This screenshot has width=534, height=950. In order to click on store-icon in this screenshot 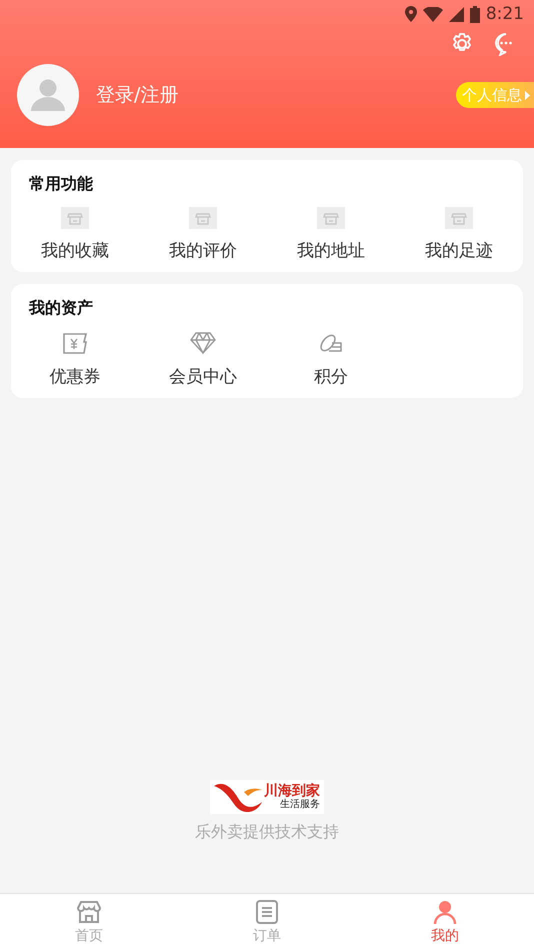, I will do `click(89, 912)`.